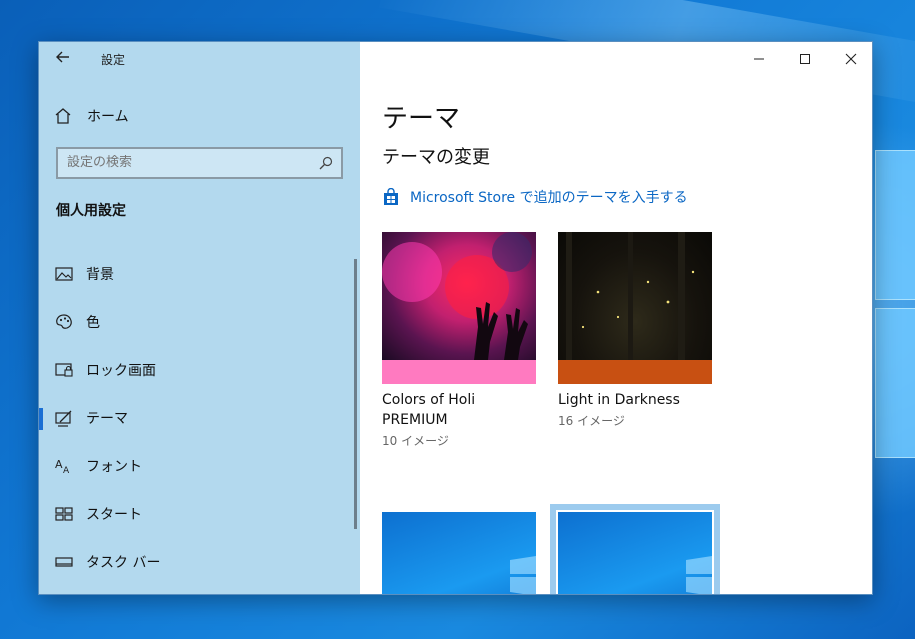 This screenshot has height=639, width=915. I want to click on sidebar-item-color: 色, so click(199, 322).